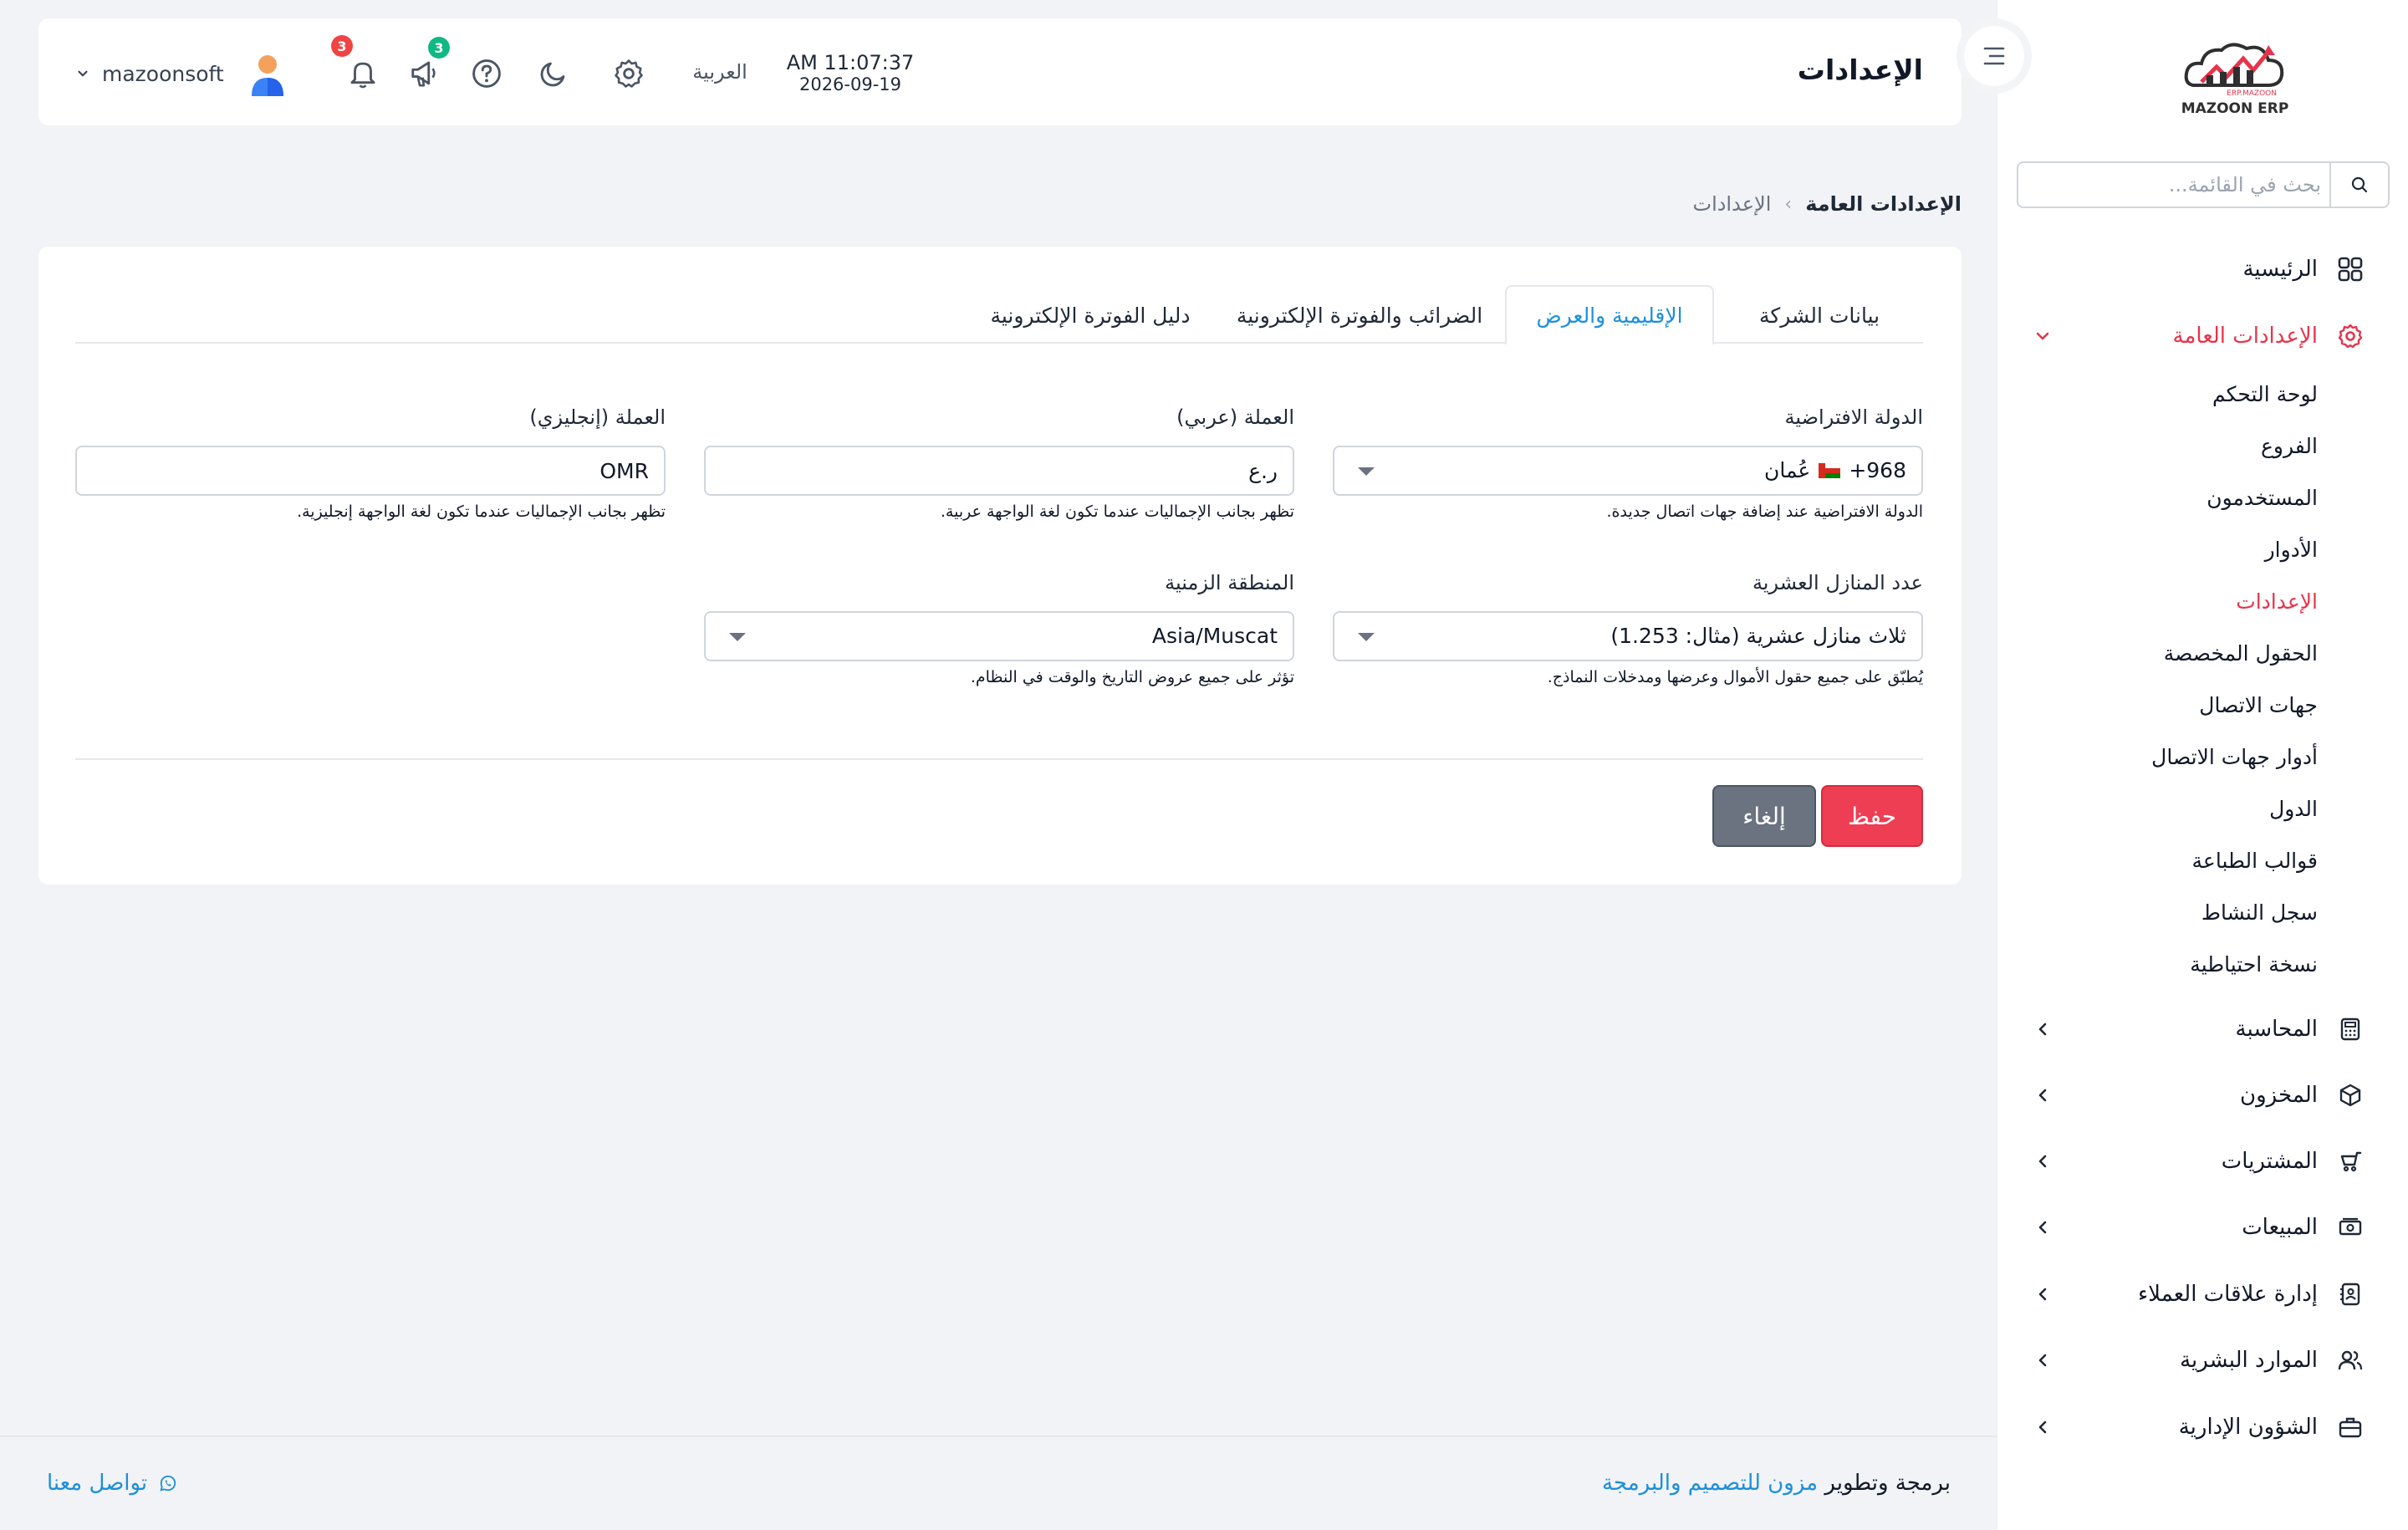 Image resolution: width=2408 pixels, height=1530 pixels. I want to click on user-menu: mazoonsoft, so click(155, 73).